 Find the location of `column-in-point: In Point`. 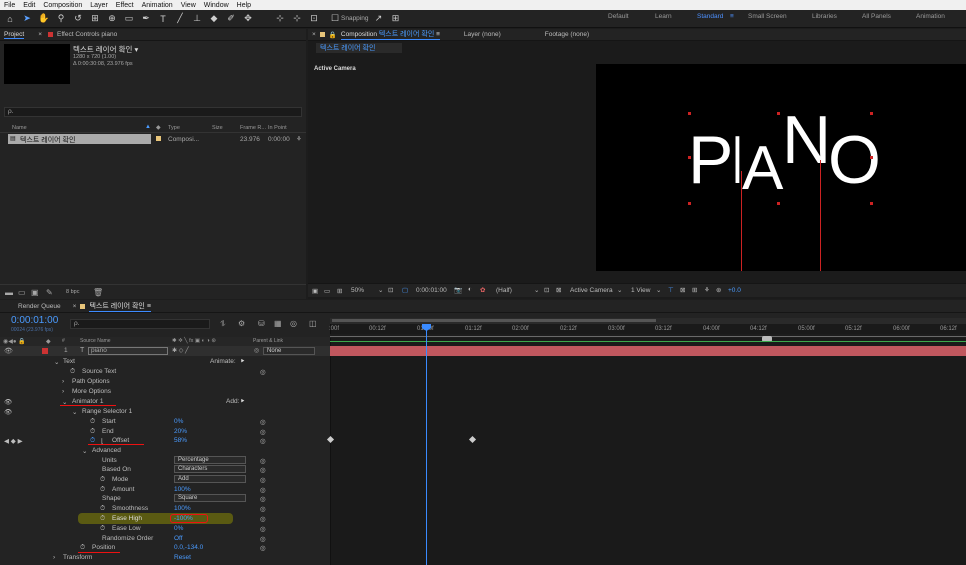

column-in-point: In Point is located at coordinates (277, 128).